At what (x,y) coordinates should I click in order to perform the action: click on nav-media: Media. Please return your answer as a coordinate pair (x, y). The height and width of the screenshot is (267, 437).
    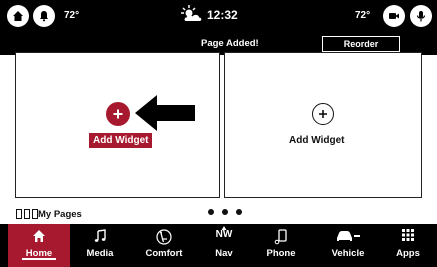
    Looking at the image, I should click on (100, 245).